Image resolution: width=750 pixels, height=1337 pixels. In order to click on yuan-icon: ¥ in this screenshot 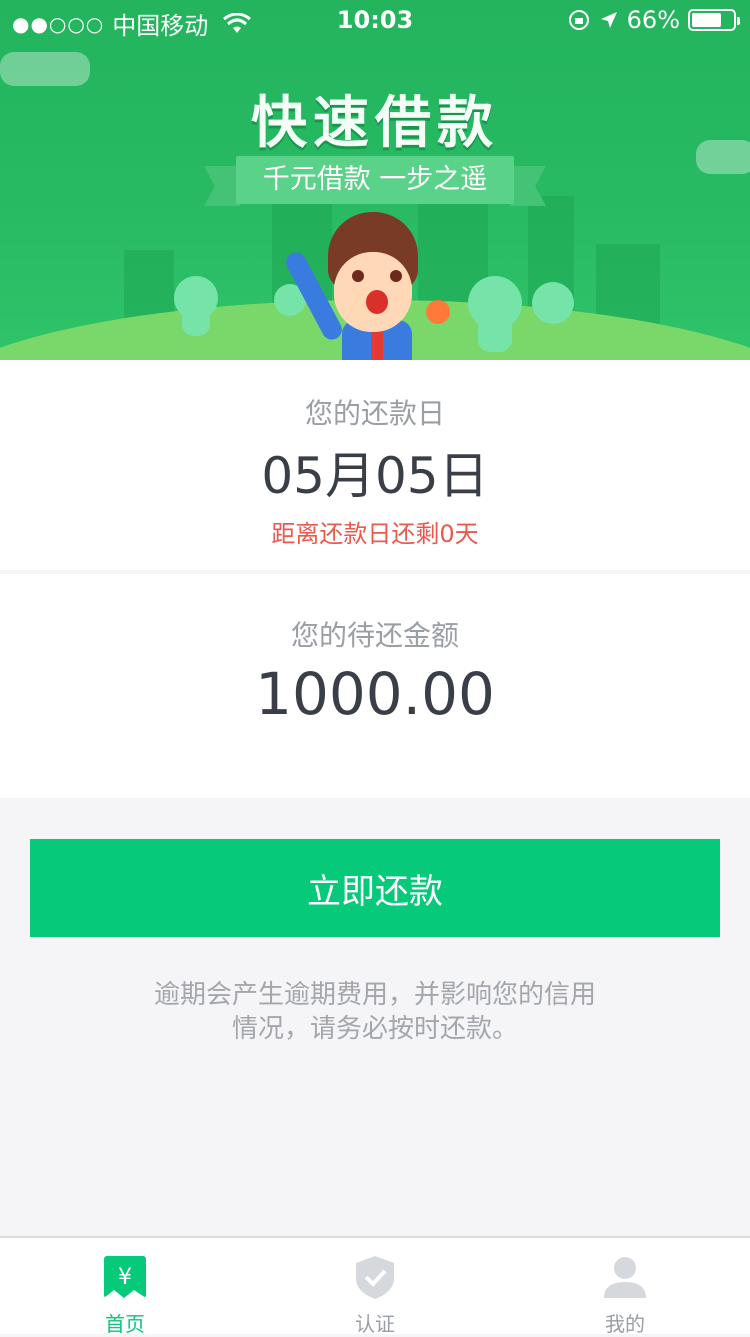, I will do `click(125, 1277)`.